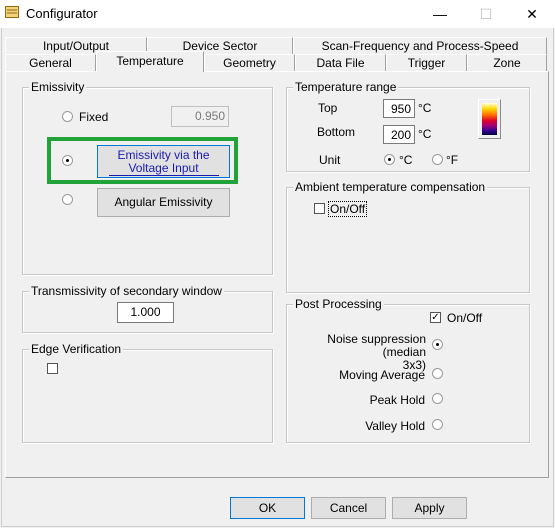 This screenshot has height=528, width=555. I want to click on fixed-label: Fixed, so click(94, 117).